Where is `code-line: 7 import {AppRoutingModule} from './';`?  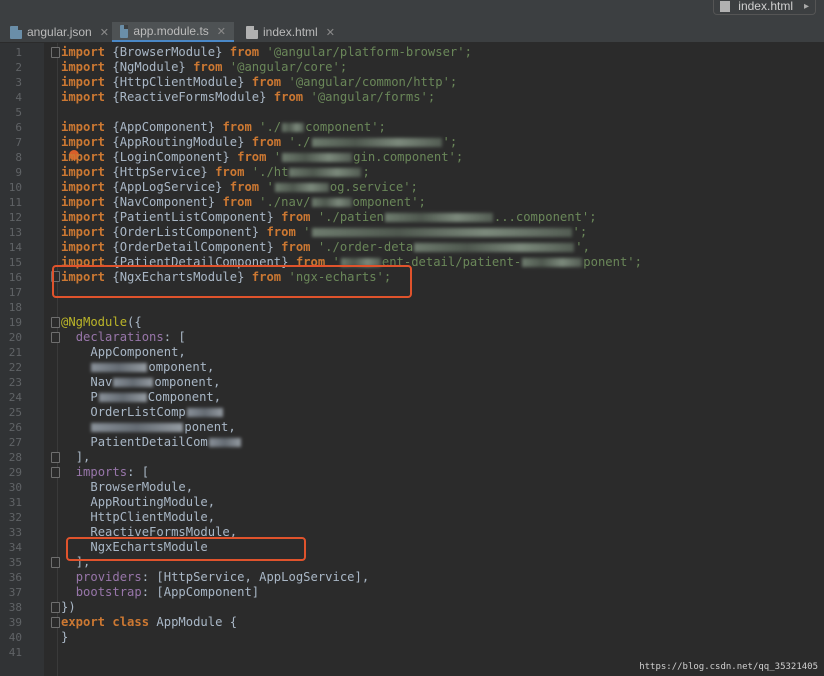 code-line: 7 import {AppRoutingModule} from './'; is located at coordinates (412, 142).